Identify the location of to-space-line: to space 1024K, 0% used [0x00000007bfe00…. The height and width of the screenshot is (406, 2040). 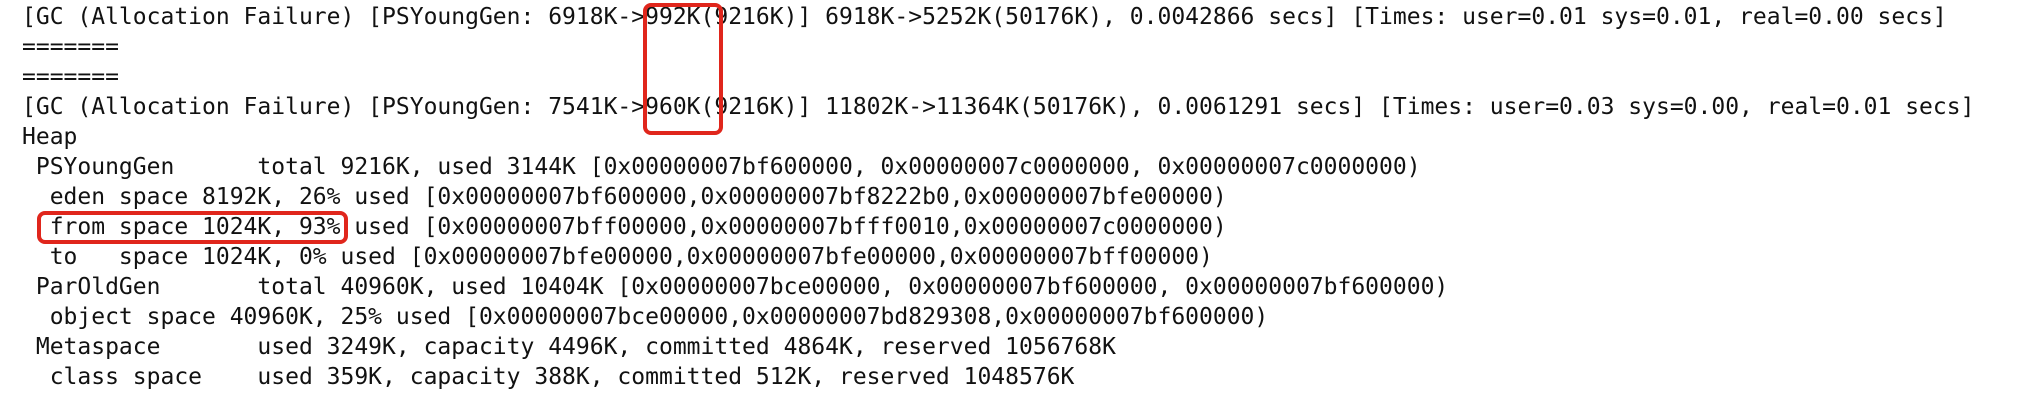
(617, 257).